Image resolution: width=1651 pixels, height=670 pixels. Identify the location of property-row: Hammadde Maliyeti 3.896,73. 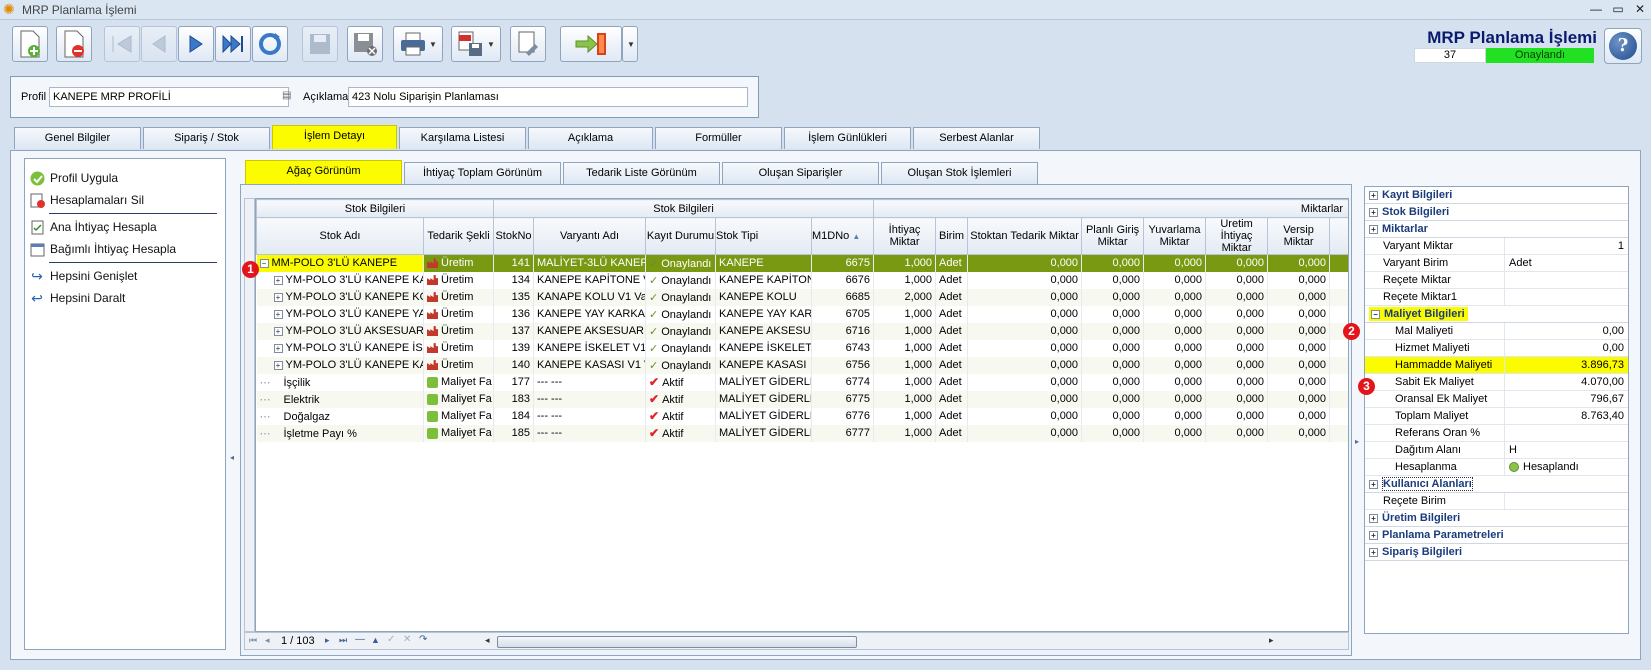
(1496, 365).